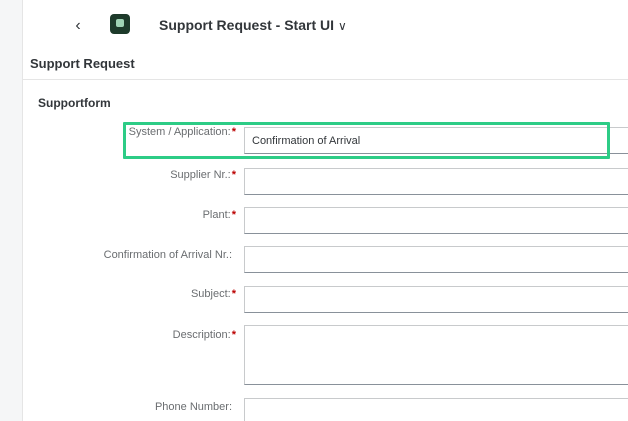  What do you see at coordinates (436, 220) in the screenshot?
I see `plant-input` at bounding box center [436, 220].